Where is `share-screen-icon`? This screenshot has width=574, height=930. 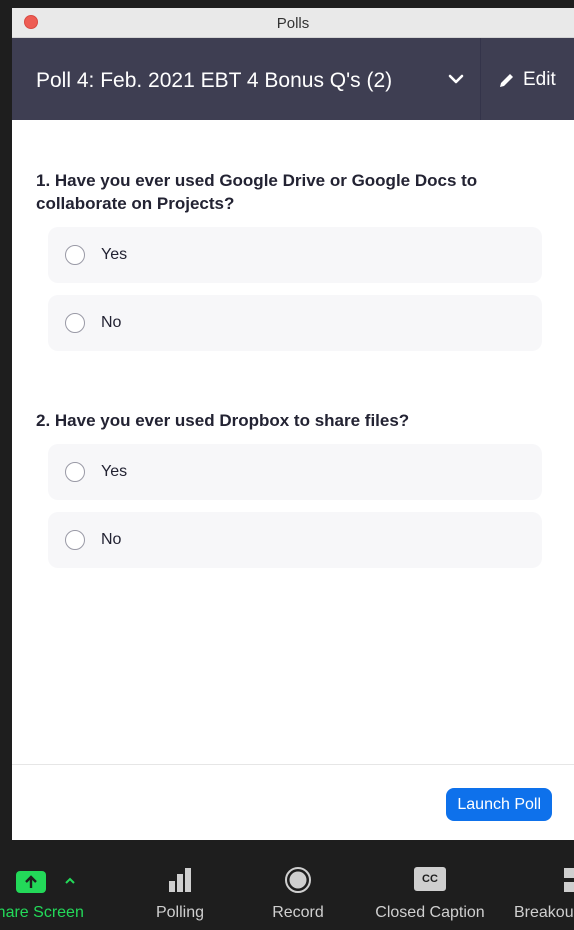
share-screen-icon is located at coordinates (31, 882).